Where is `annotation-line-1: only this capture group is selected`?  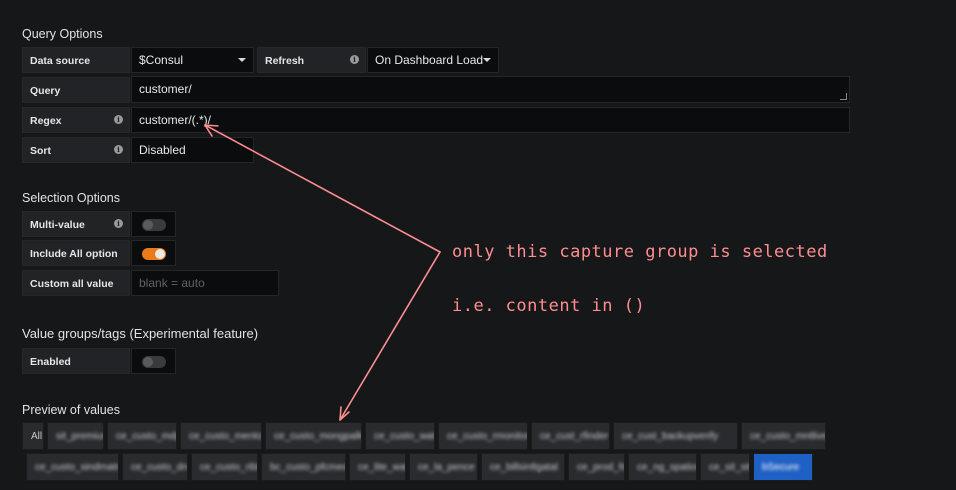 annotation-line-1: only this capture group is selected is located at coordinates (640, 252).